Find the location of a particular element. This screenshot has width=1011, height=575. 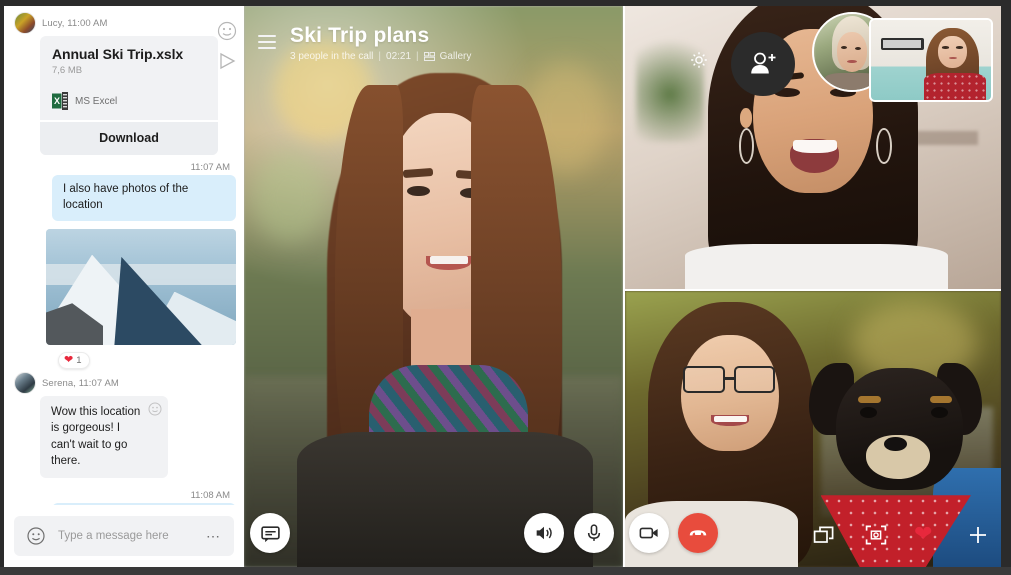

message-row-outgoing: I also have photos of the location is located at coordinates (124, 198).